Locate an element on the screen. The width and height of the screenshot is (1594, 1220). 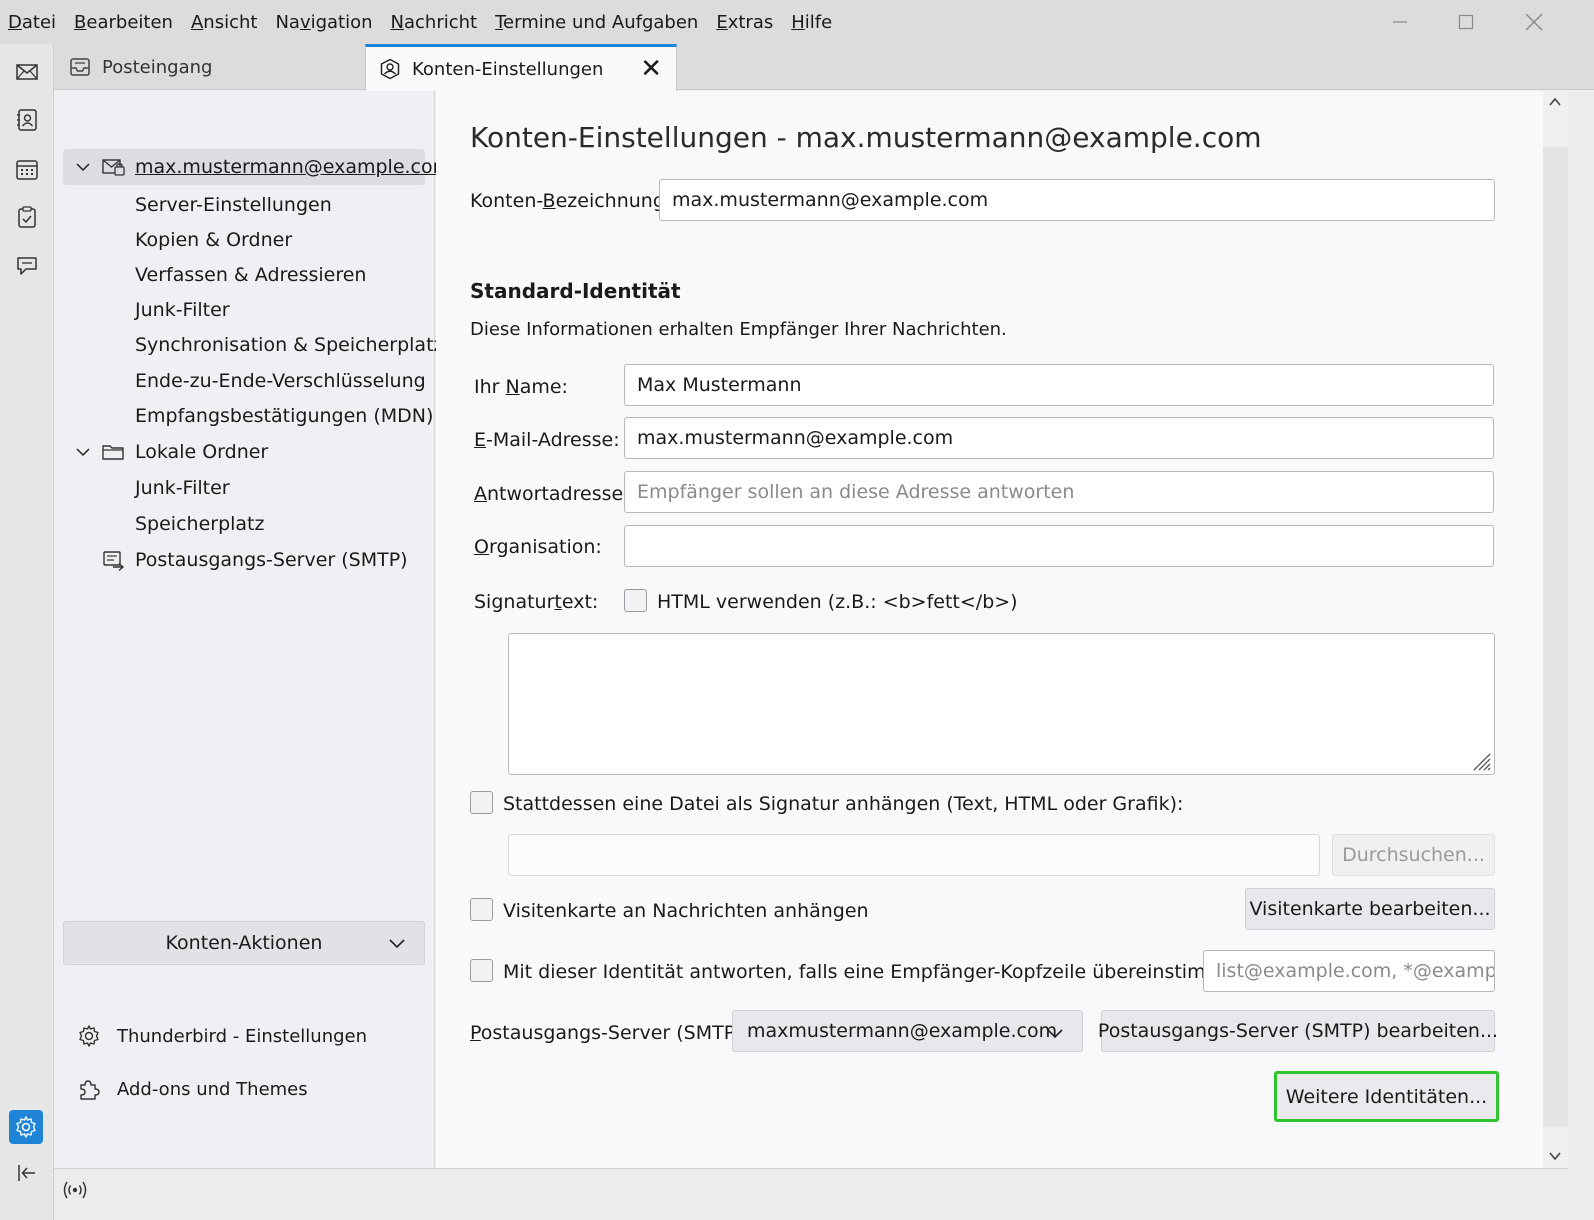
resize-grip-icon is located at coordinates (1481, 761).